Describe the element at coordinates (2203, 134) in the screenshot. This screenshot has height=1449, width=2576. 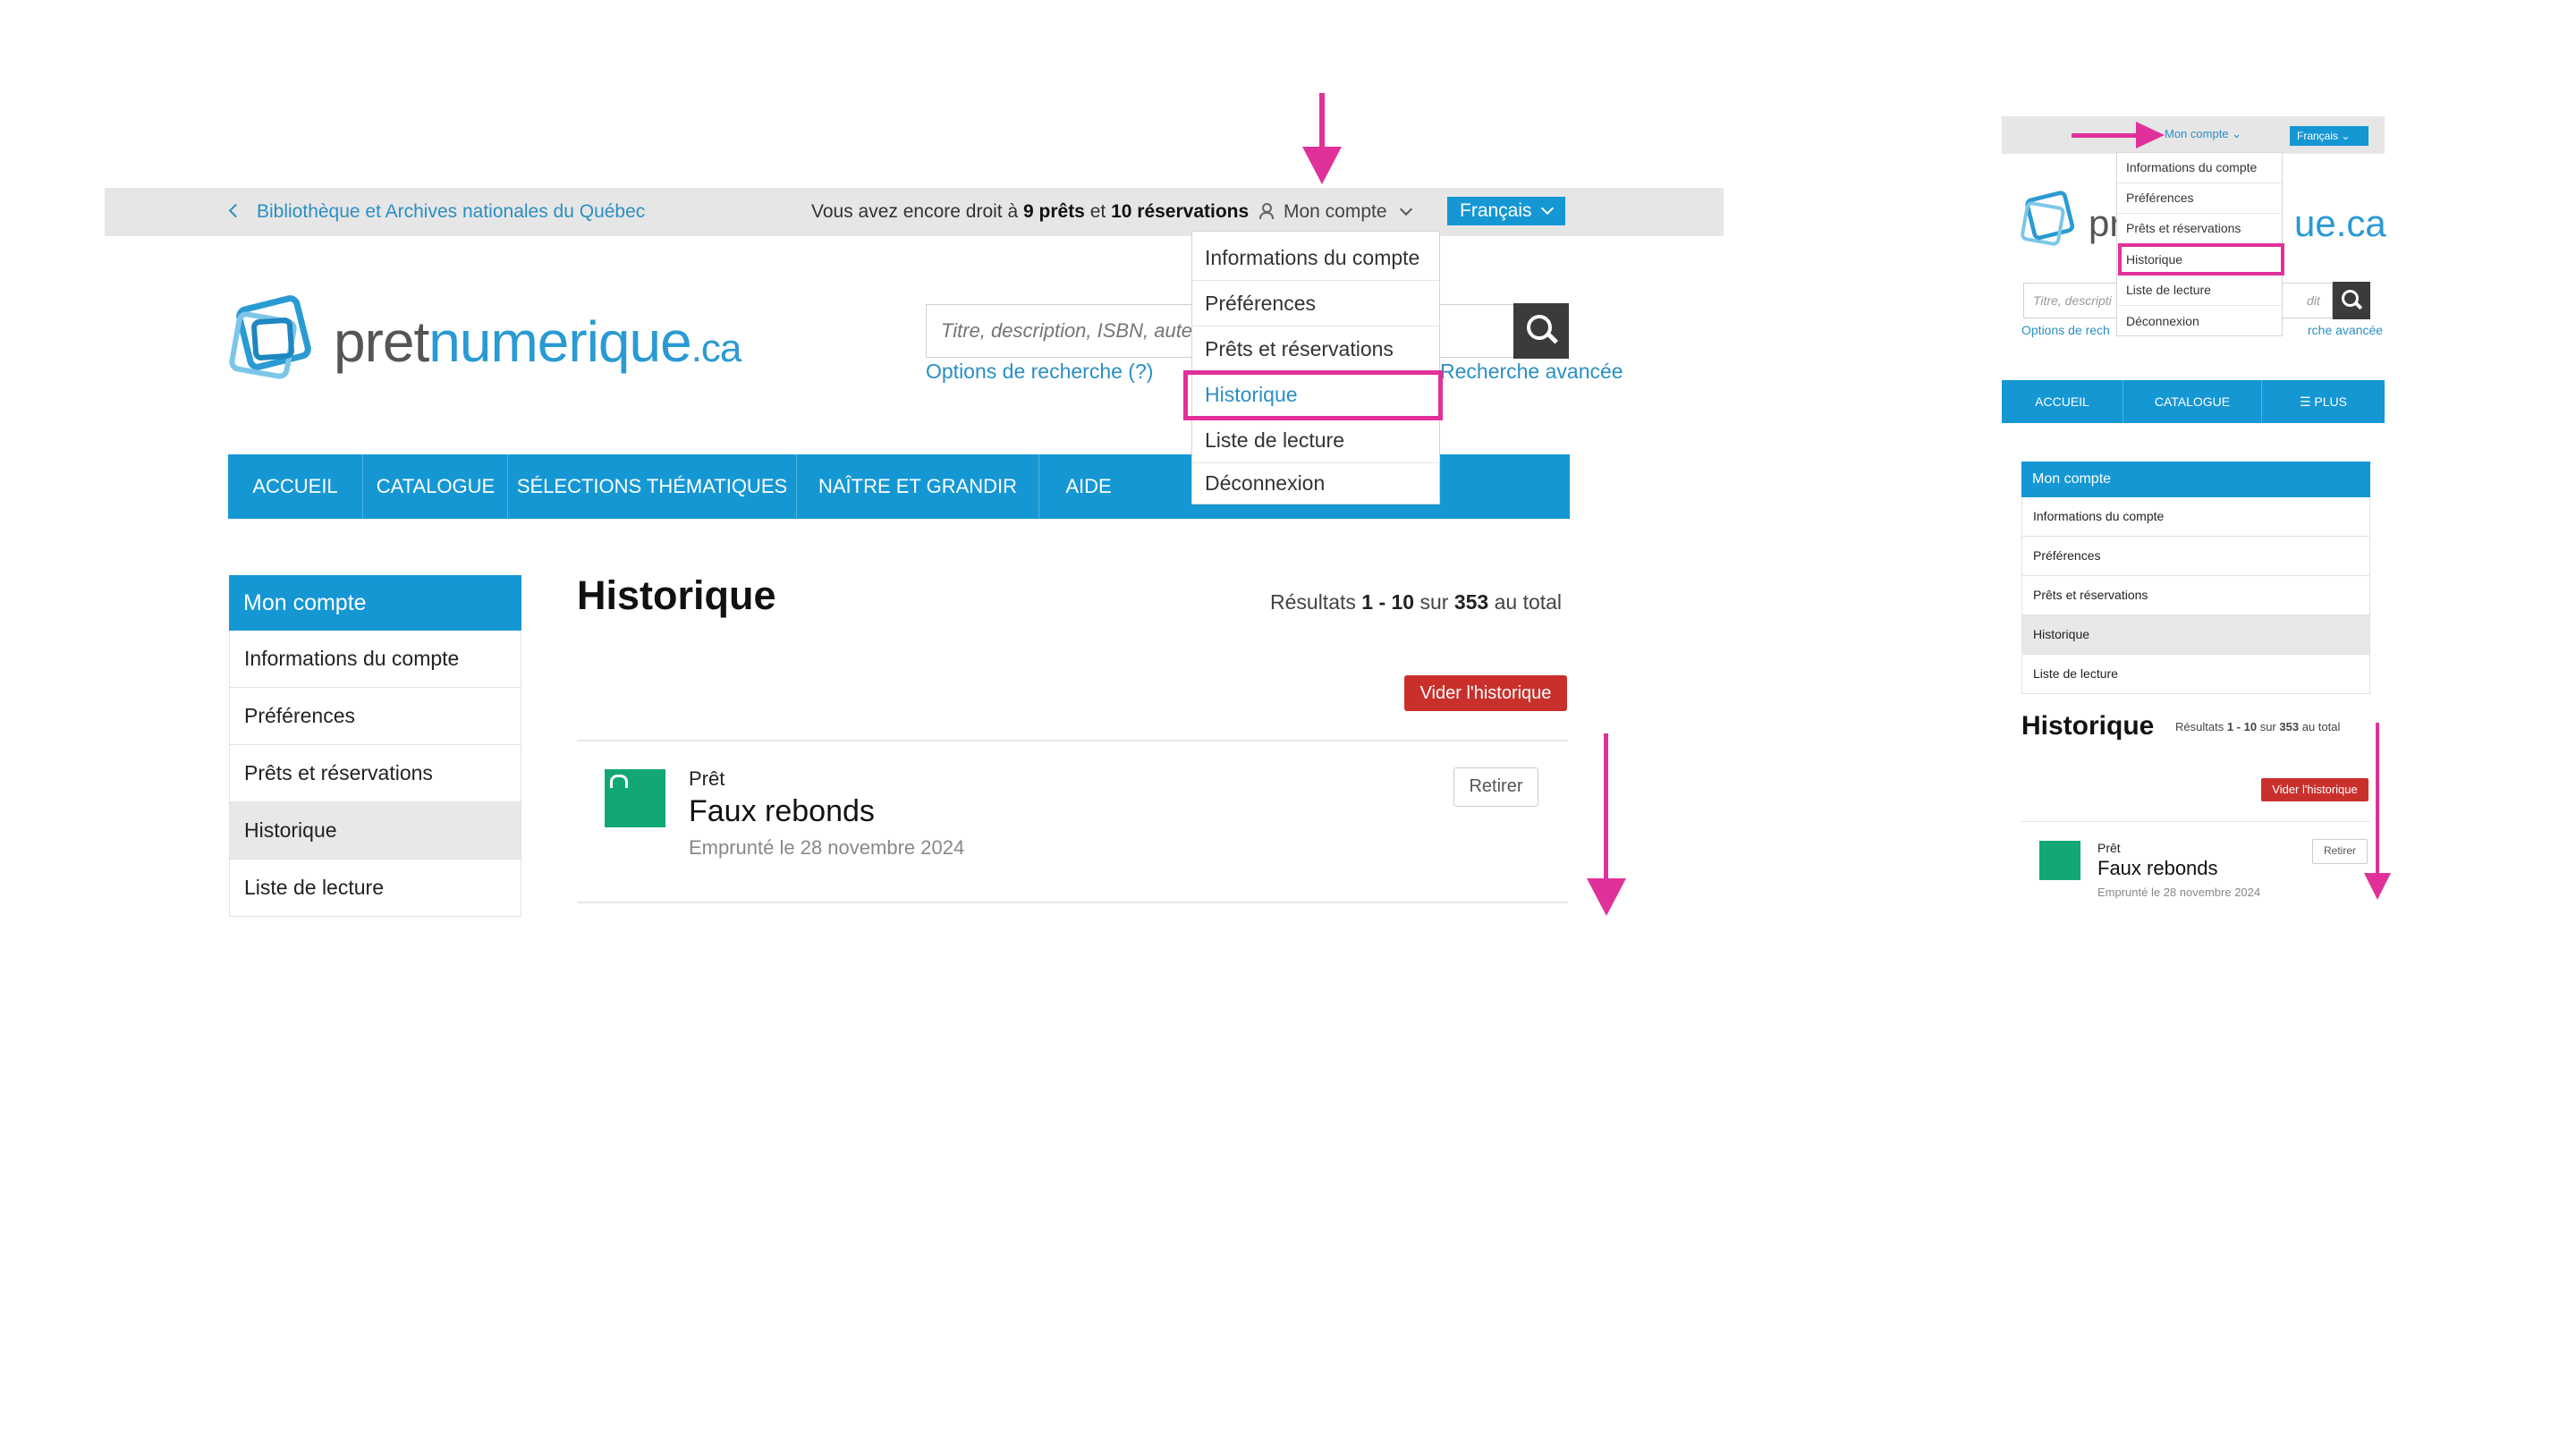
I see `mobile-account-toggle: Mon compte ⌄` at that location.